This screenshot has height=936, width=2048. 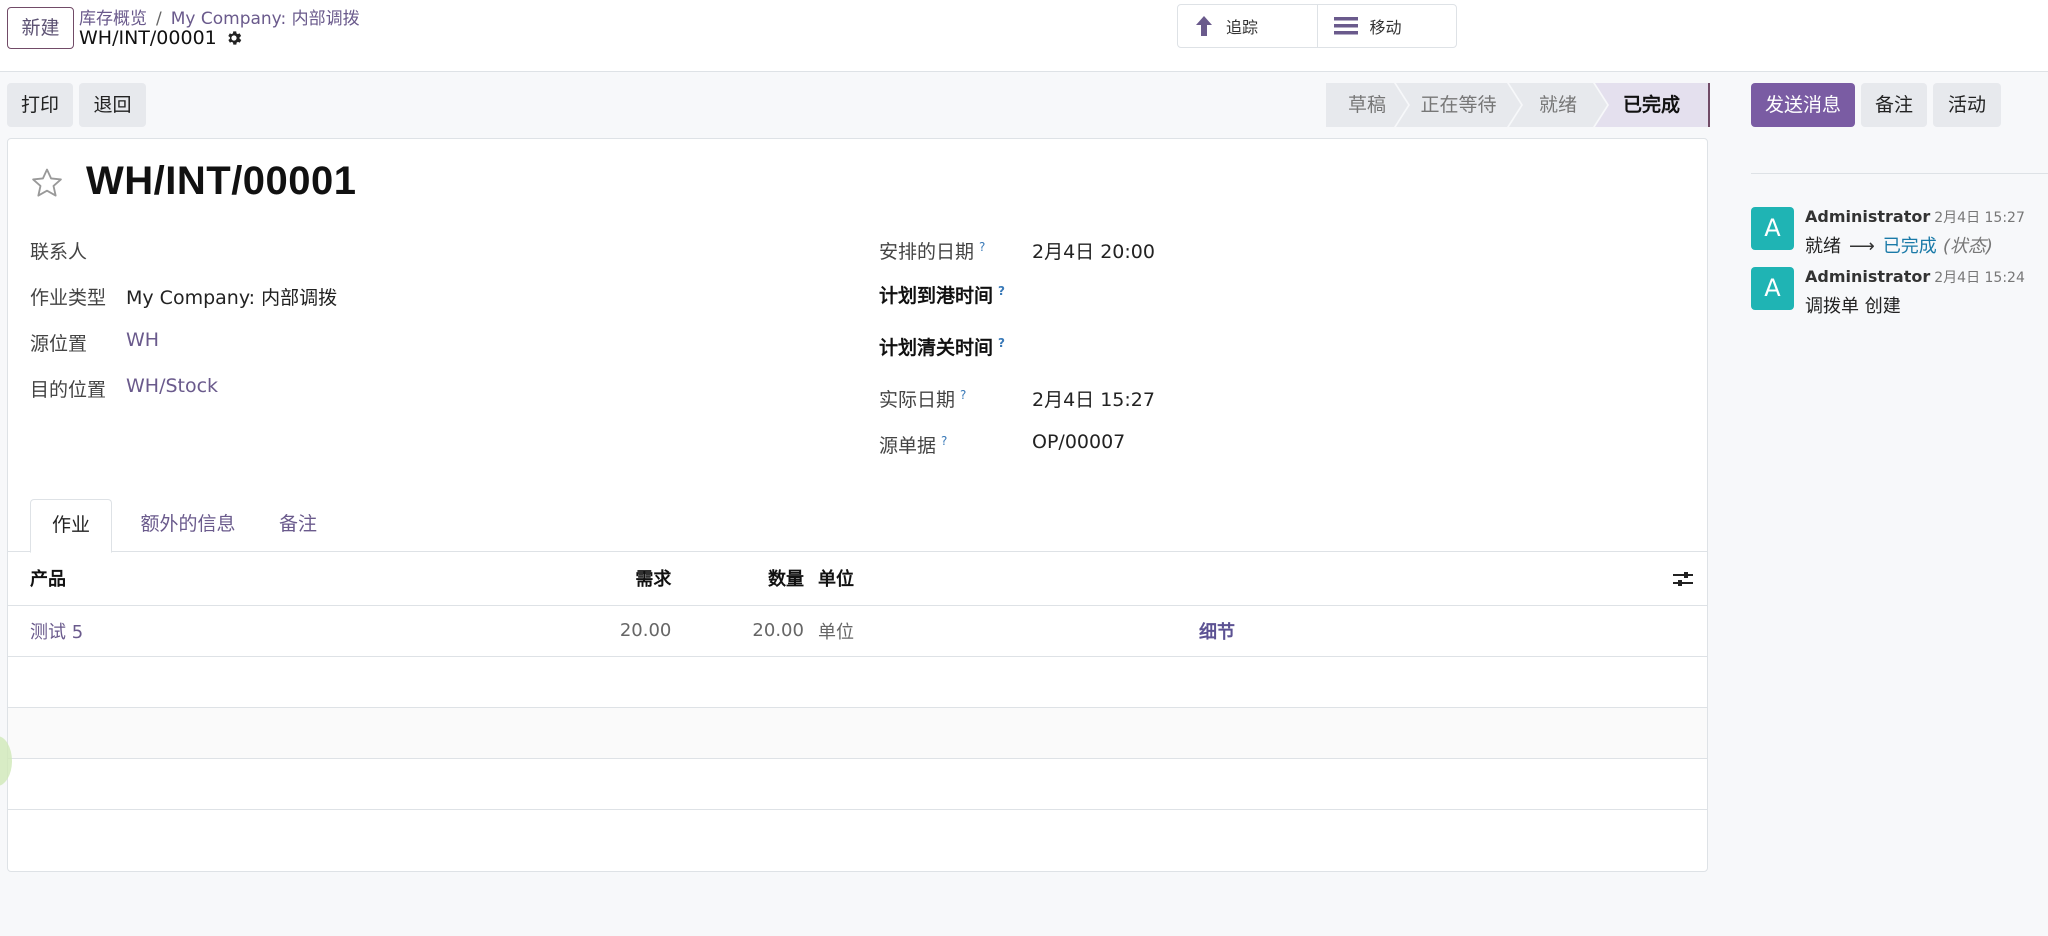 What do you see at coordinates (148, 38) in the screenshot?
I see `record-name-text: WH/INT/00001` at bounding box center [148, 38].